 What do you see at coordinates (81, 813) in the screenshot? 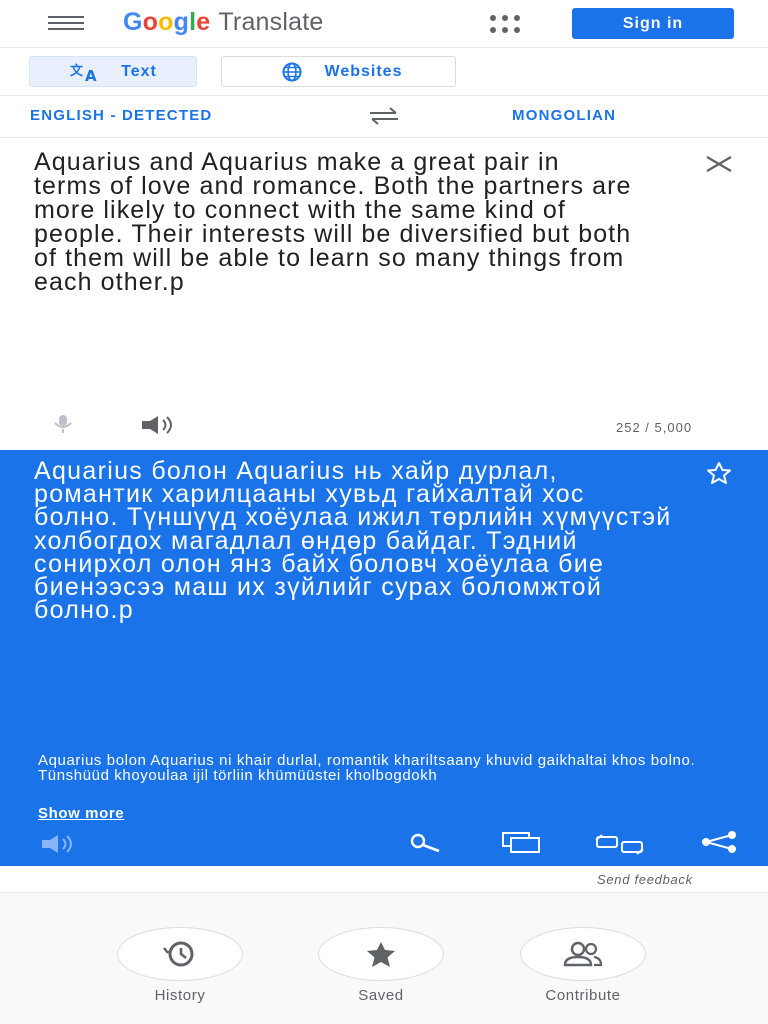
I see `show-more-link: Show more` at bounding box center [81, 813].